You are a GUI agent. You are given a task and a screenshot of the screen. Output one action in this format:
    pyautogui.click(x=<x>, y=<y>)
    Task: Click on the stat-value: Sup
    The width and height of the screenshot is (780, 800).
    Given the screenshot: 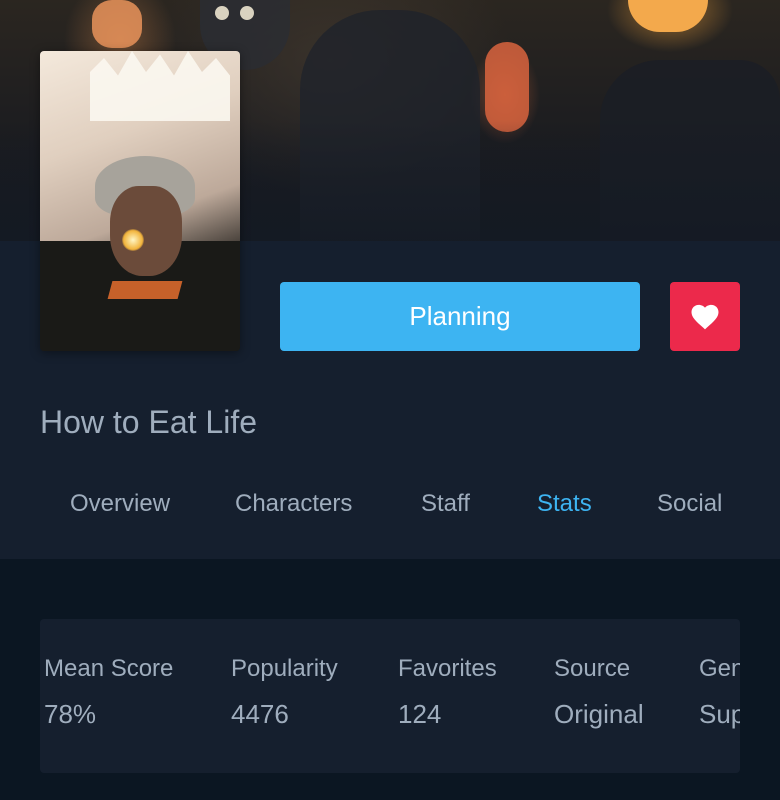 What is the action you would take?
    pyautogui.click(x=719, y=714)
    